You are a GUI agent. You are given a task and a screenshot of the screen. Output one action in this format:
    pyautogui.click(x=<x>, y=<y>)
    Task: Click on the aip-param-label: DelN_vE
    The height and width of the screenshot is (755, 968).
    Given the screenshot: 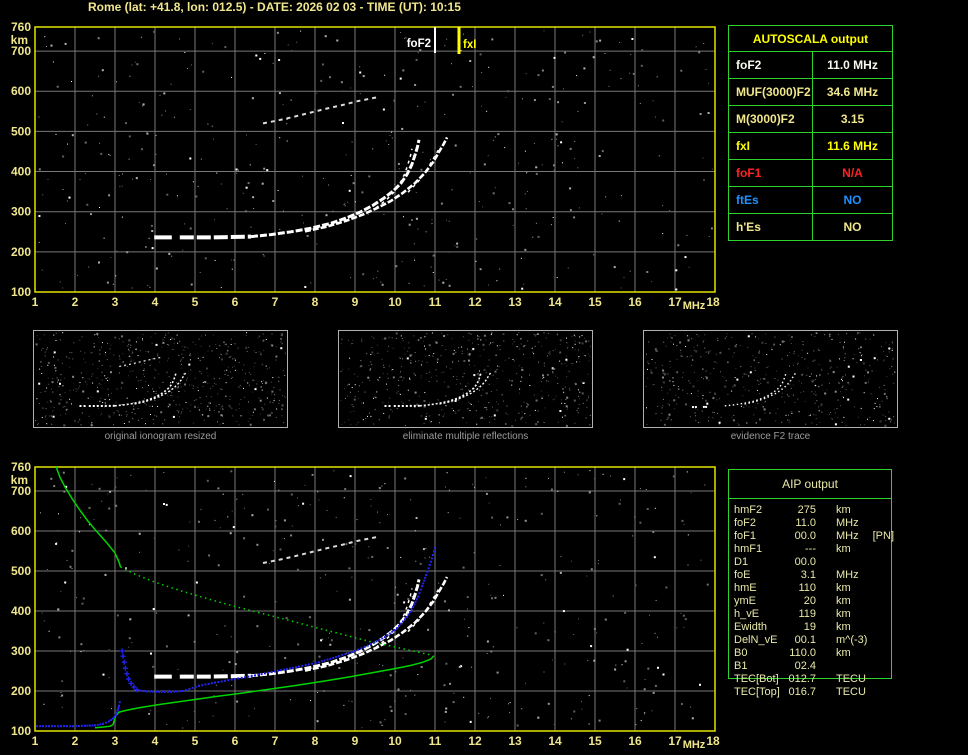 What is the action you would take?
    pyautogui.click(x=756, y=640)
    